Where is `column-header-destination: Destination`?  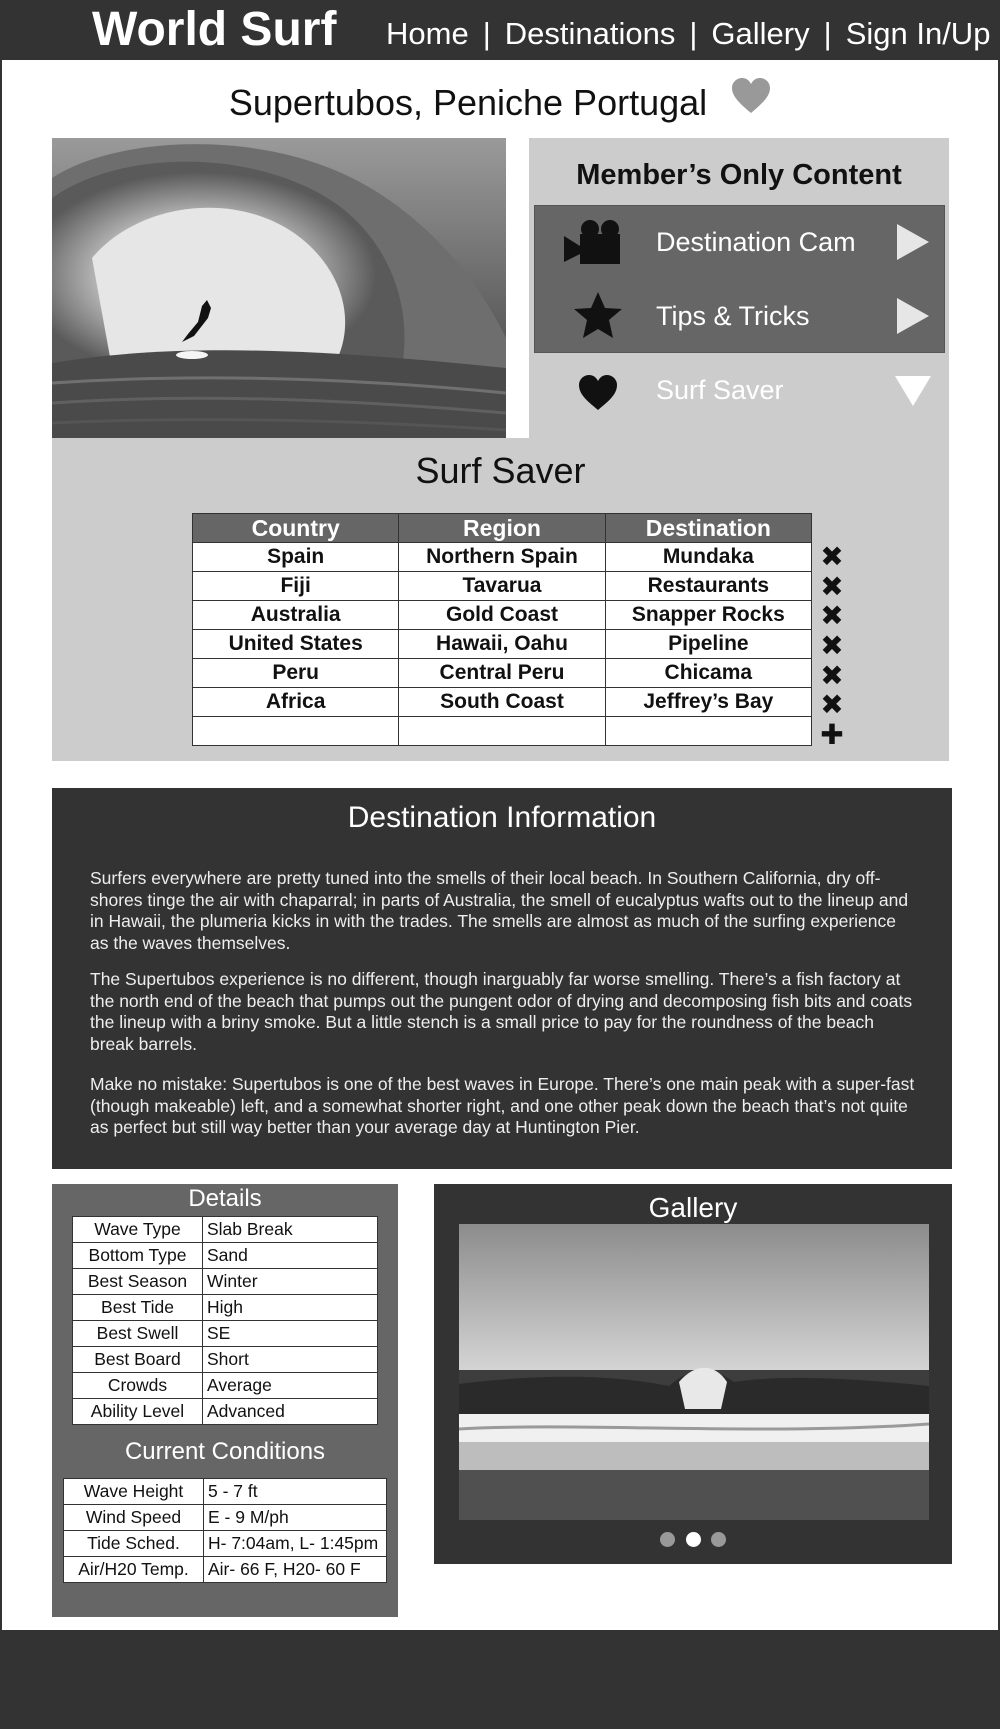 column-header-destination: Destination is located at coordinates (708, 528).